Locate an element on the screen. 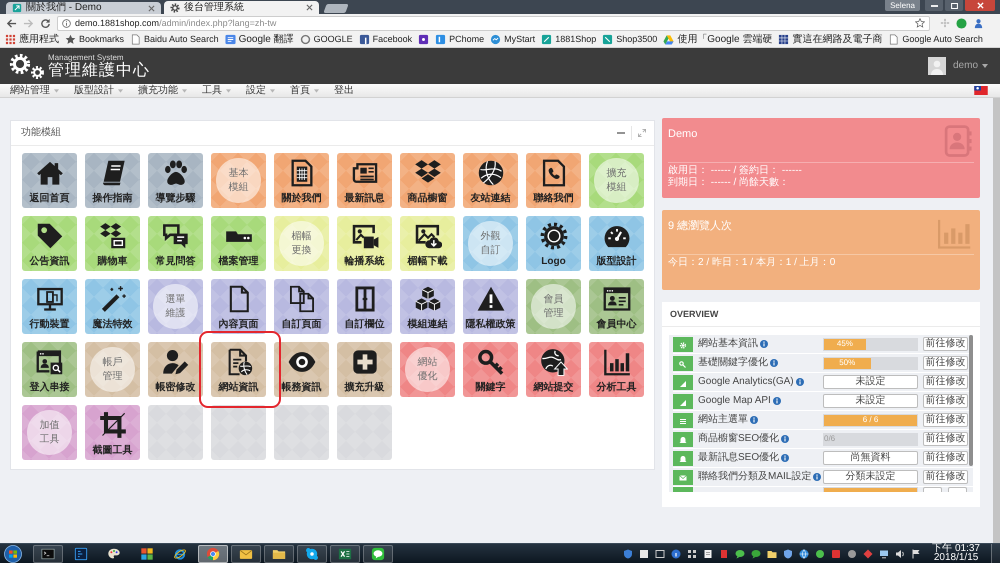 The image size is (1000, 563). module-button: 友站連結 is located at coordinates (490, 180).